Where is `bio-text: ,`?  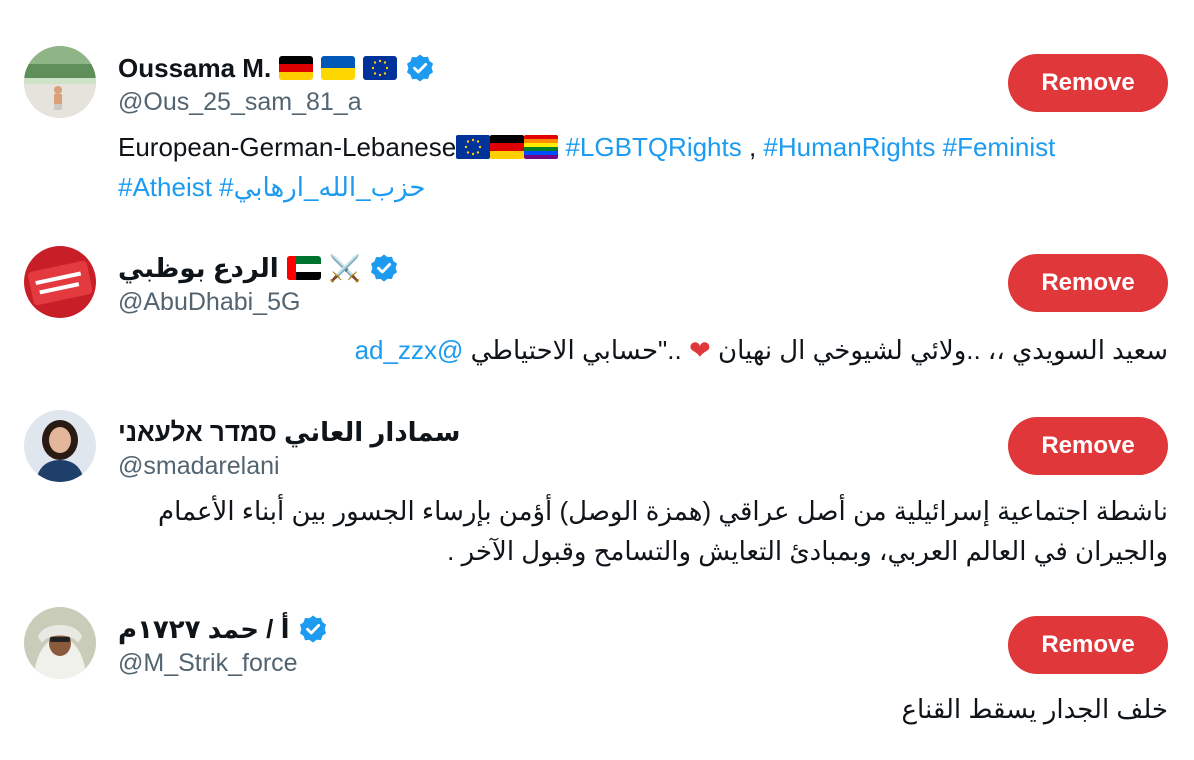 bio-text: , is located at coordinates (752, 147).